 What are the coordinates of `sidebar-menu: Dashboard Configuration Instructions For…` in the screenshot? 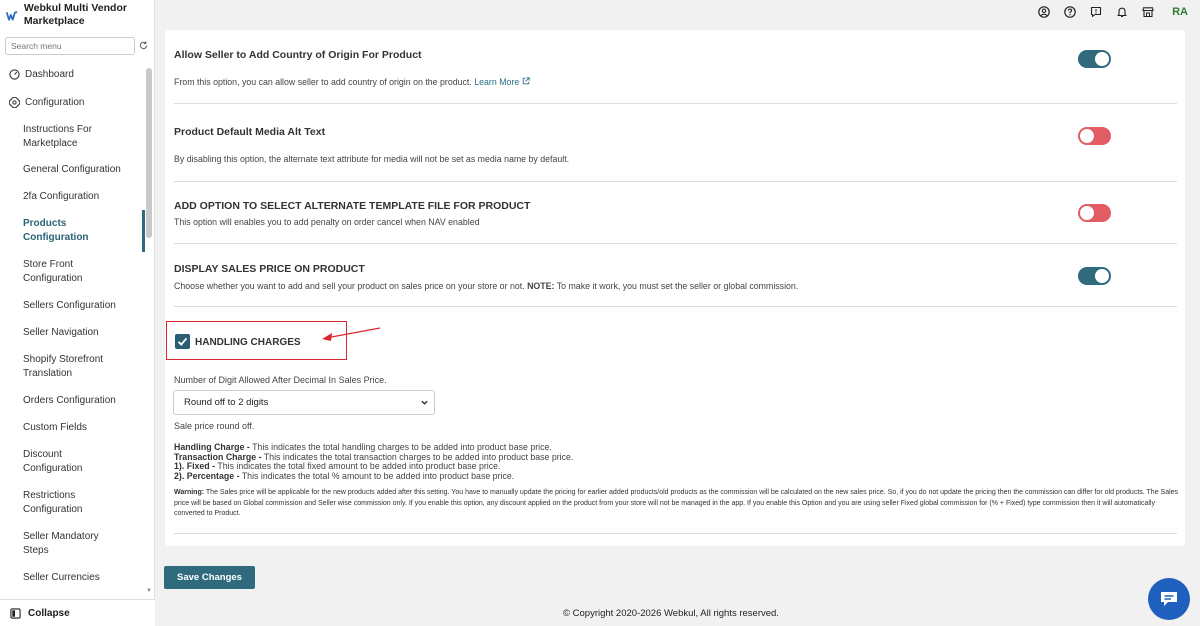 It's located at (72, 327).